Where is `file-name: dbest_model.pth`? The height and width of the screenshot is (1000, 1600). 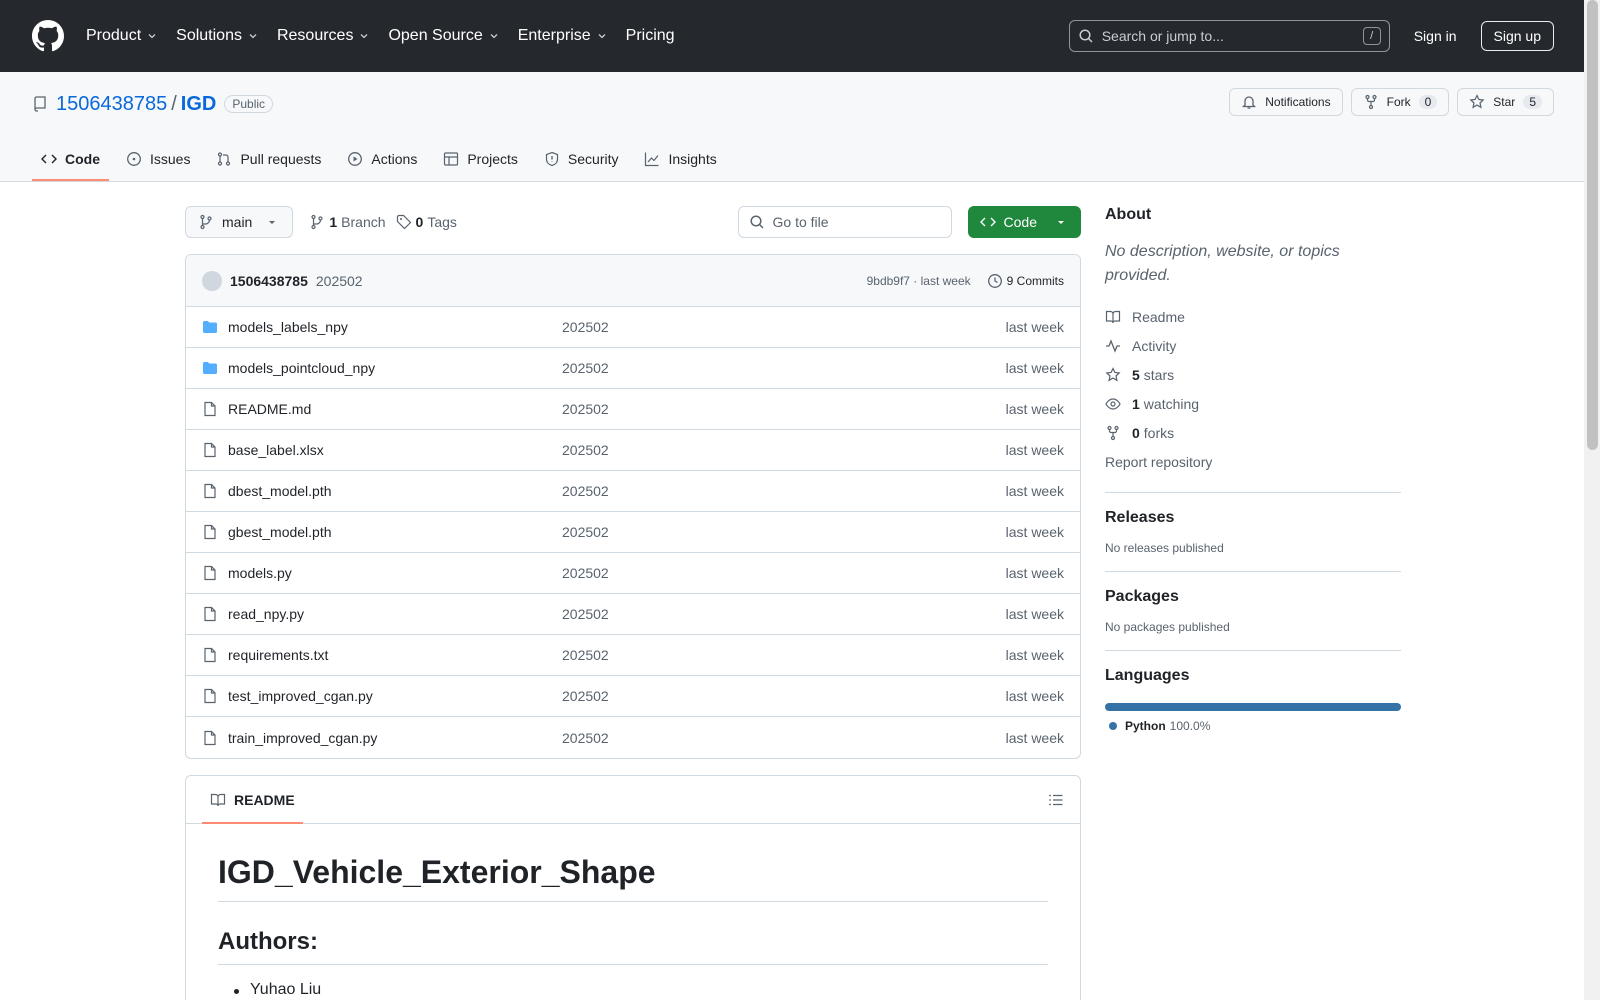
file-name: dbest_model.pth is located at coordinates (395, 491).